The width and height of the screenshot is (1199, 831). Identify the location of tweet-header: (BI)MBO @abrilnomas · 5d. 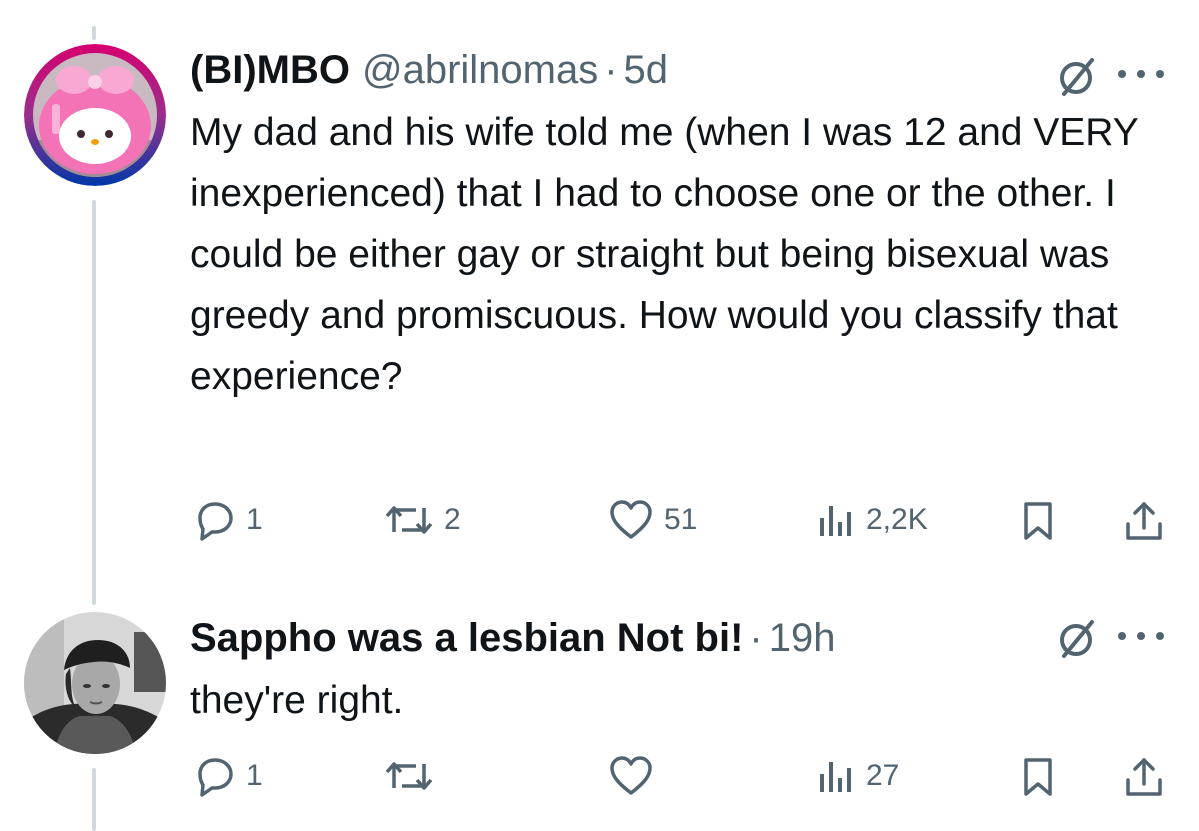
(429, 70).